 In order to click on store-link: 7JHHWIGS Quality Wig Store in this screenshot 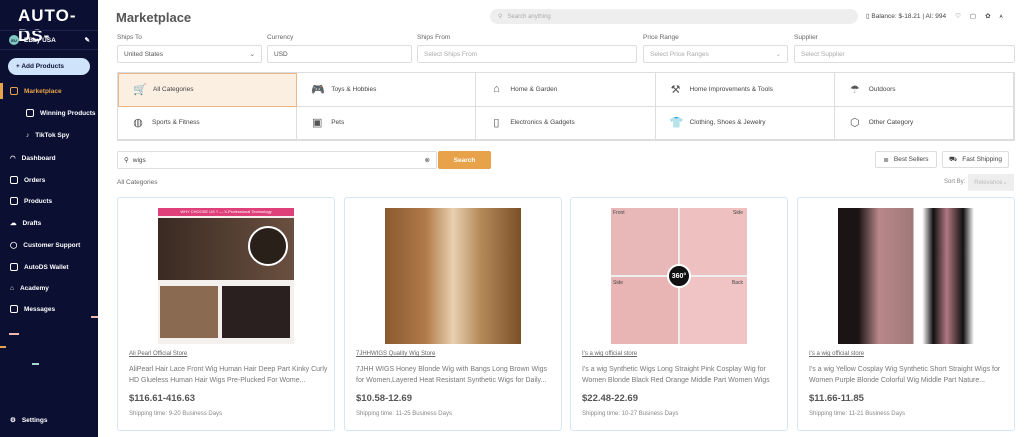, I will do `click(395, 354)`.